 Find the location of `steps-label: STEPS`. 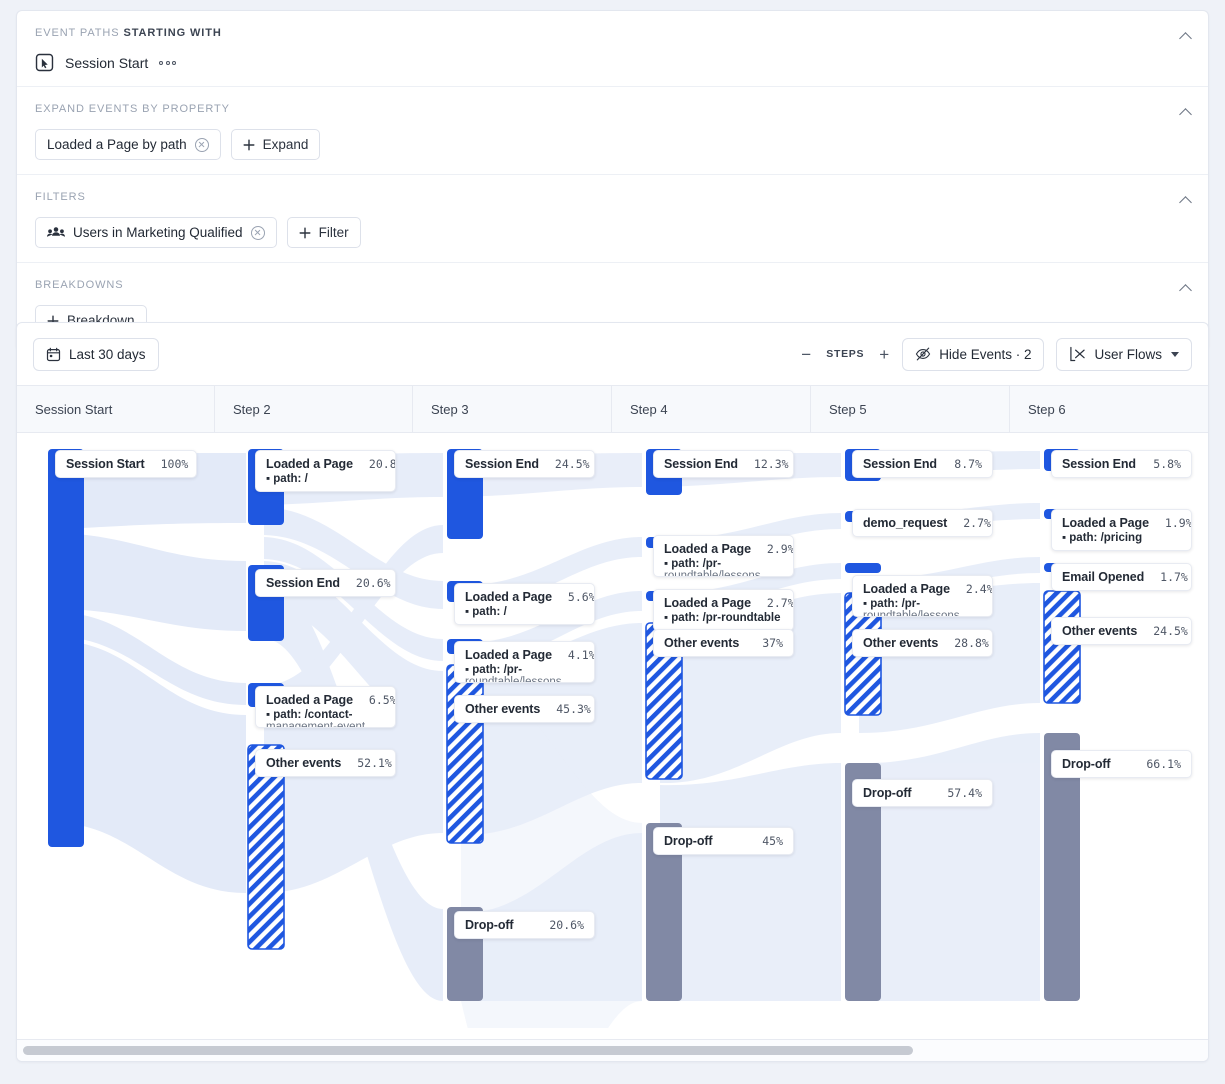

steps-label: STEPS is located at coordinates (845, 354).